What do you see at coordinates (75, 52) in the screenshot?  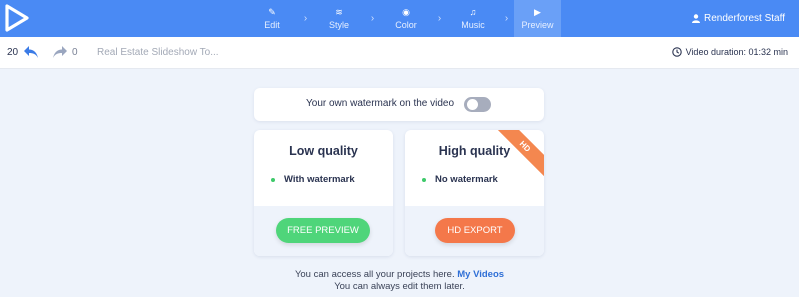 I see `redo-count: 0` at bounding box center [75, 52].